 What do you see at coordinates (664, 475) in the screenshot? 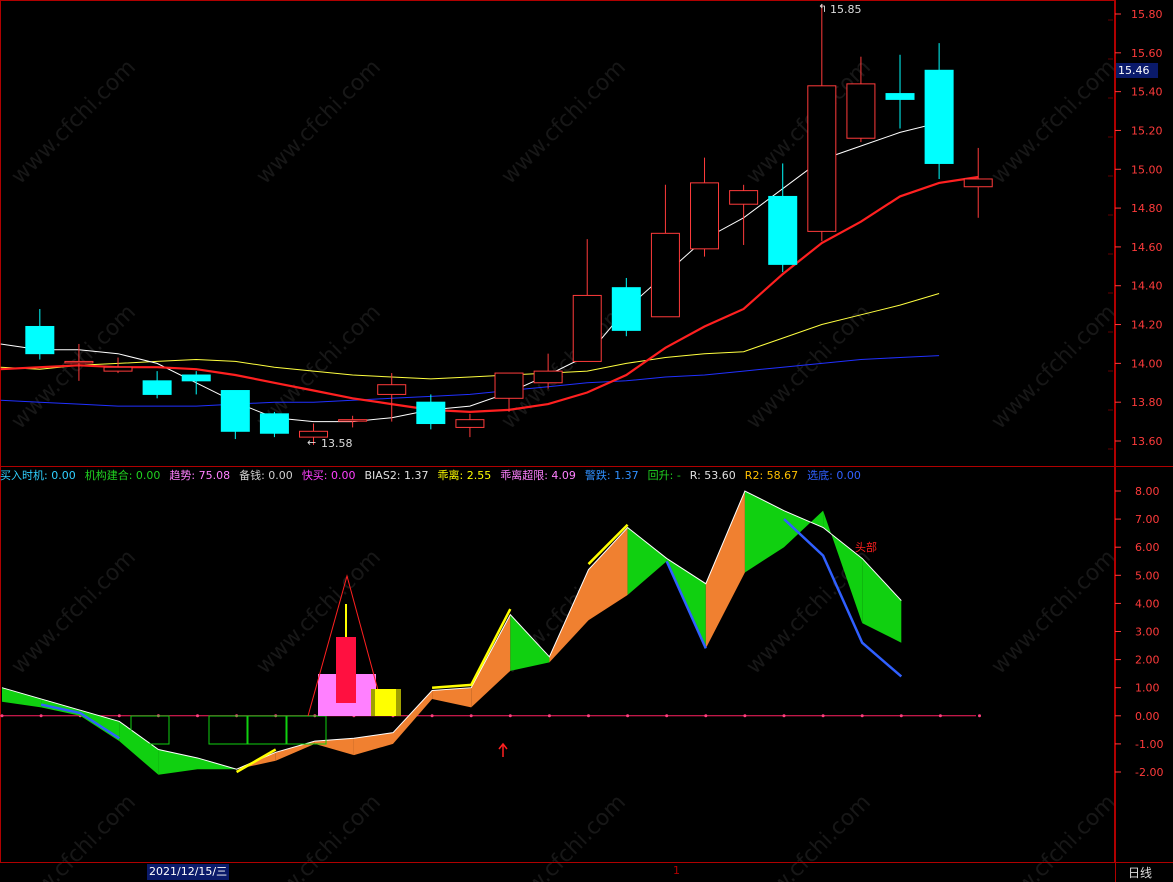
I see `legend-item: 回升: -` at bounding box center [664, 475].